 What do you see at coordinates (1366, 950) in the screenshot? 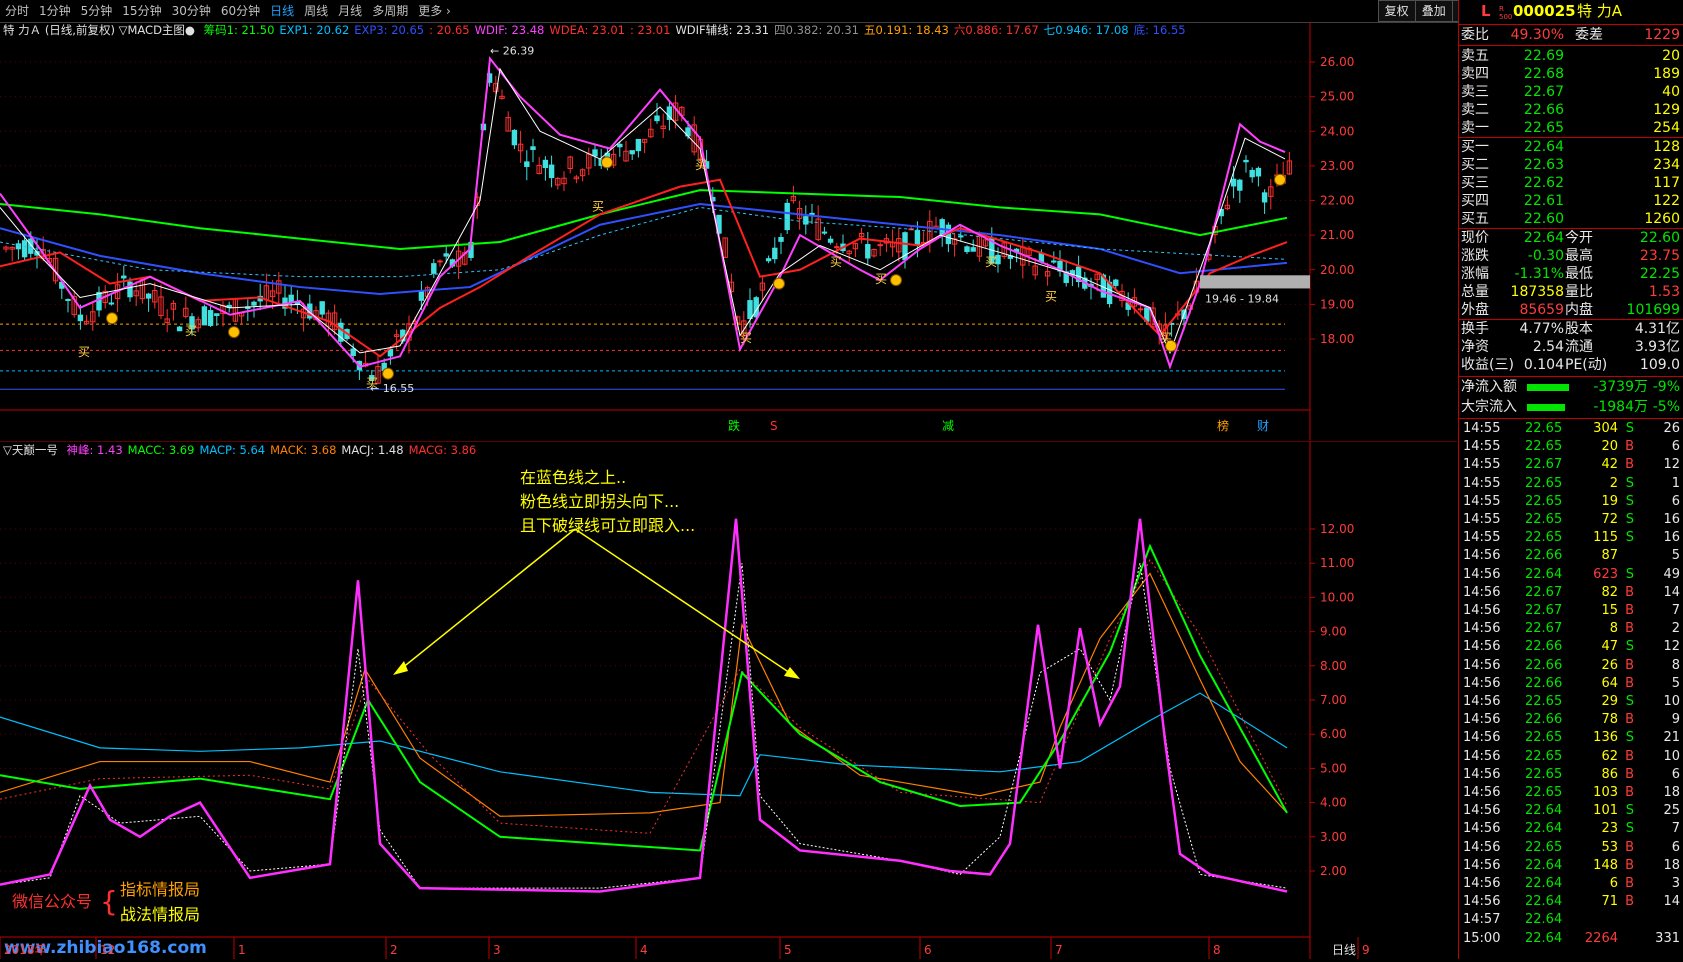
I see `date-label: 9` at bounding box center [1366, 950].